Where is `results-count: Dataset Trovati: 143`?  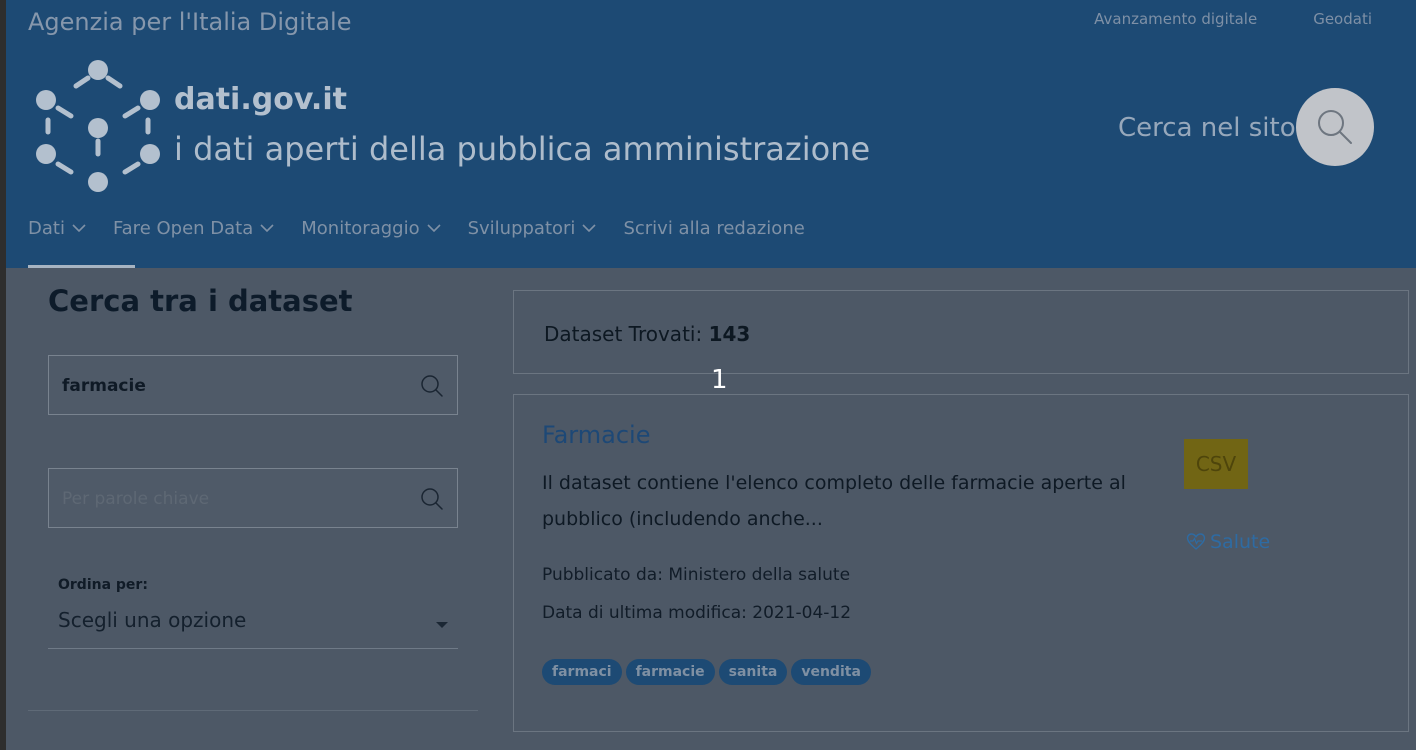 results-count: Dataset Trovati: 143 is located at coordinates (647, 334).